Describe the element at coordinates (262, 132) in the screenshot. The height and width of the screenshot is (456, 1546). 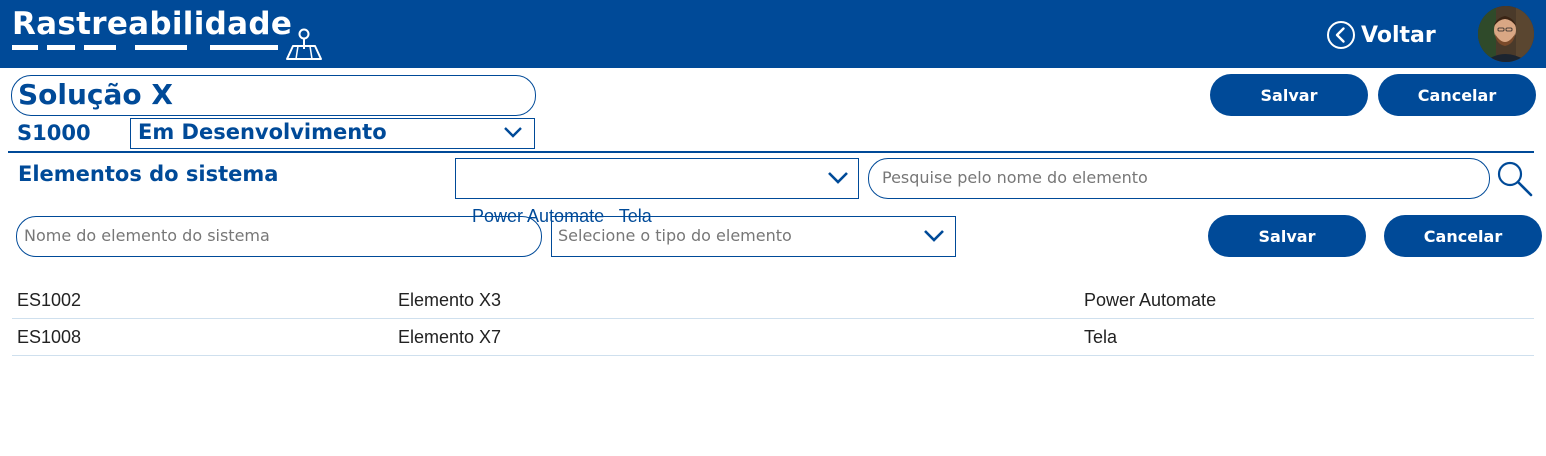
I see `status-select-value: Em Desenvolvimento` at that location.